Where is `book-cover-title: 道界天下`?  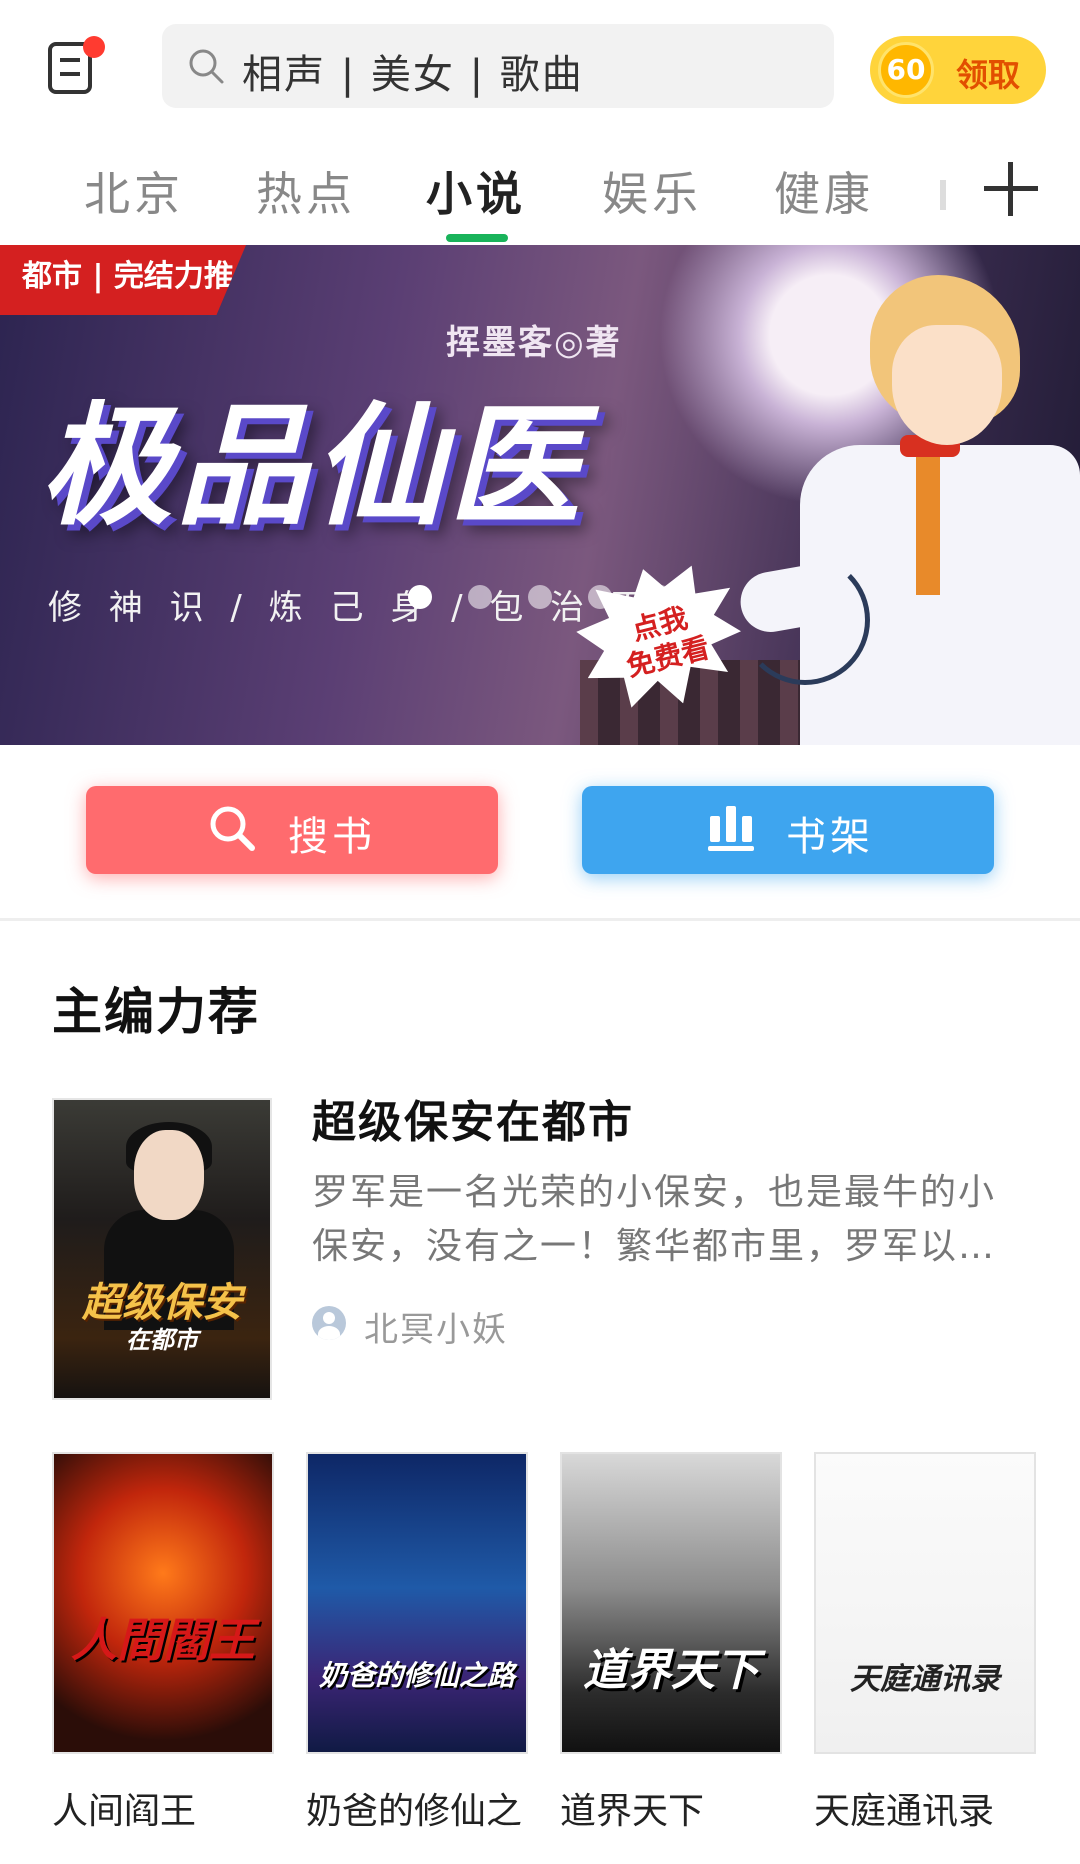 book-cover-title: 道界天下 is located at coordinates (671, 1670).